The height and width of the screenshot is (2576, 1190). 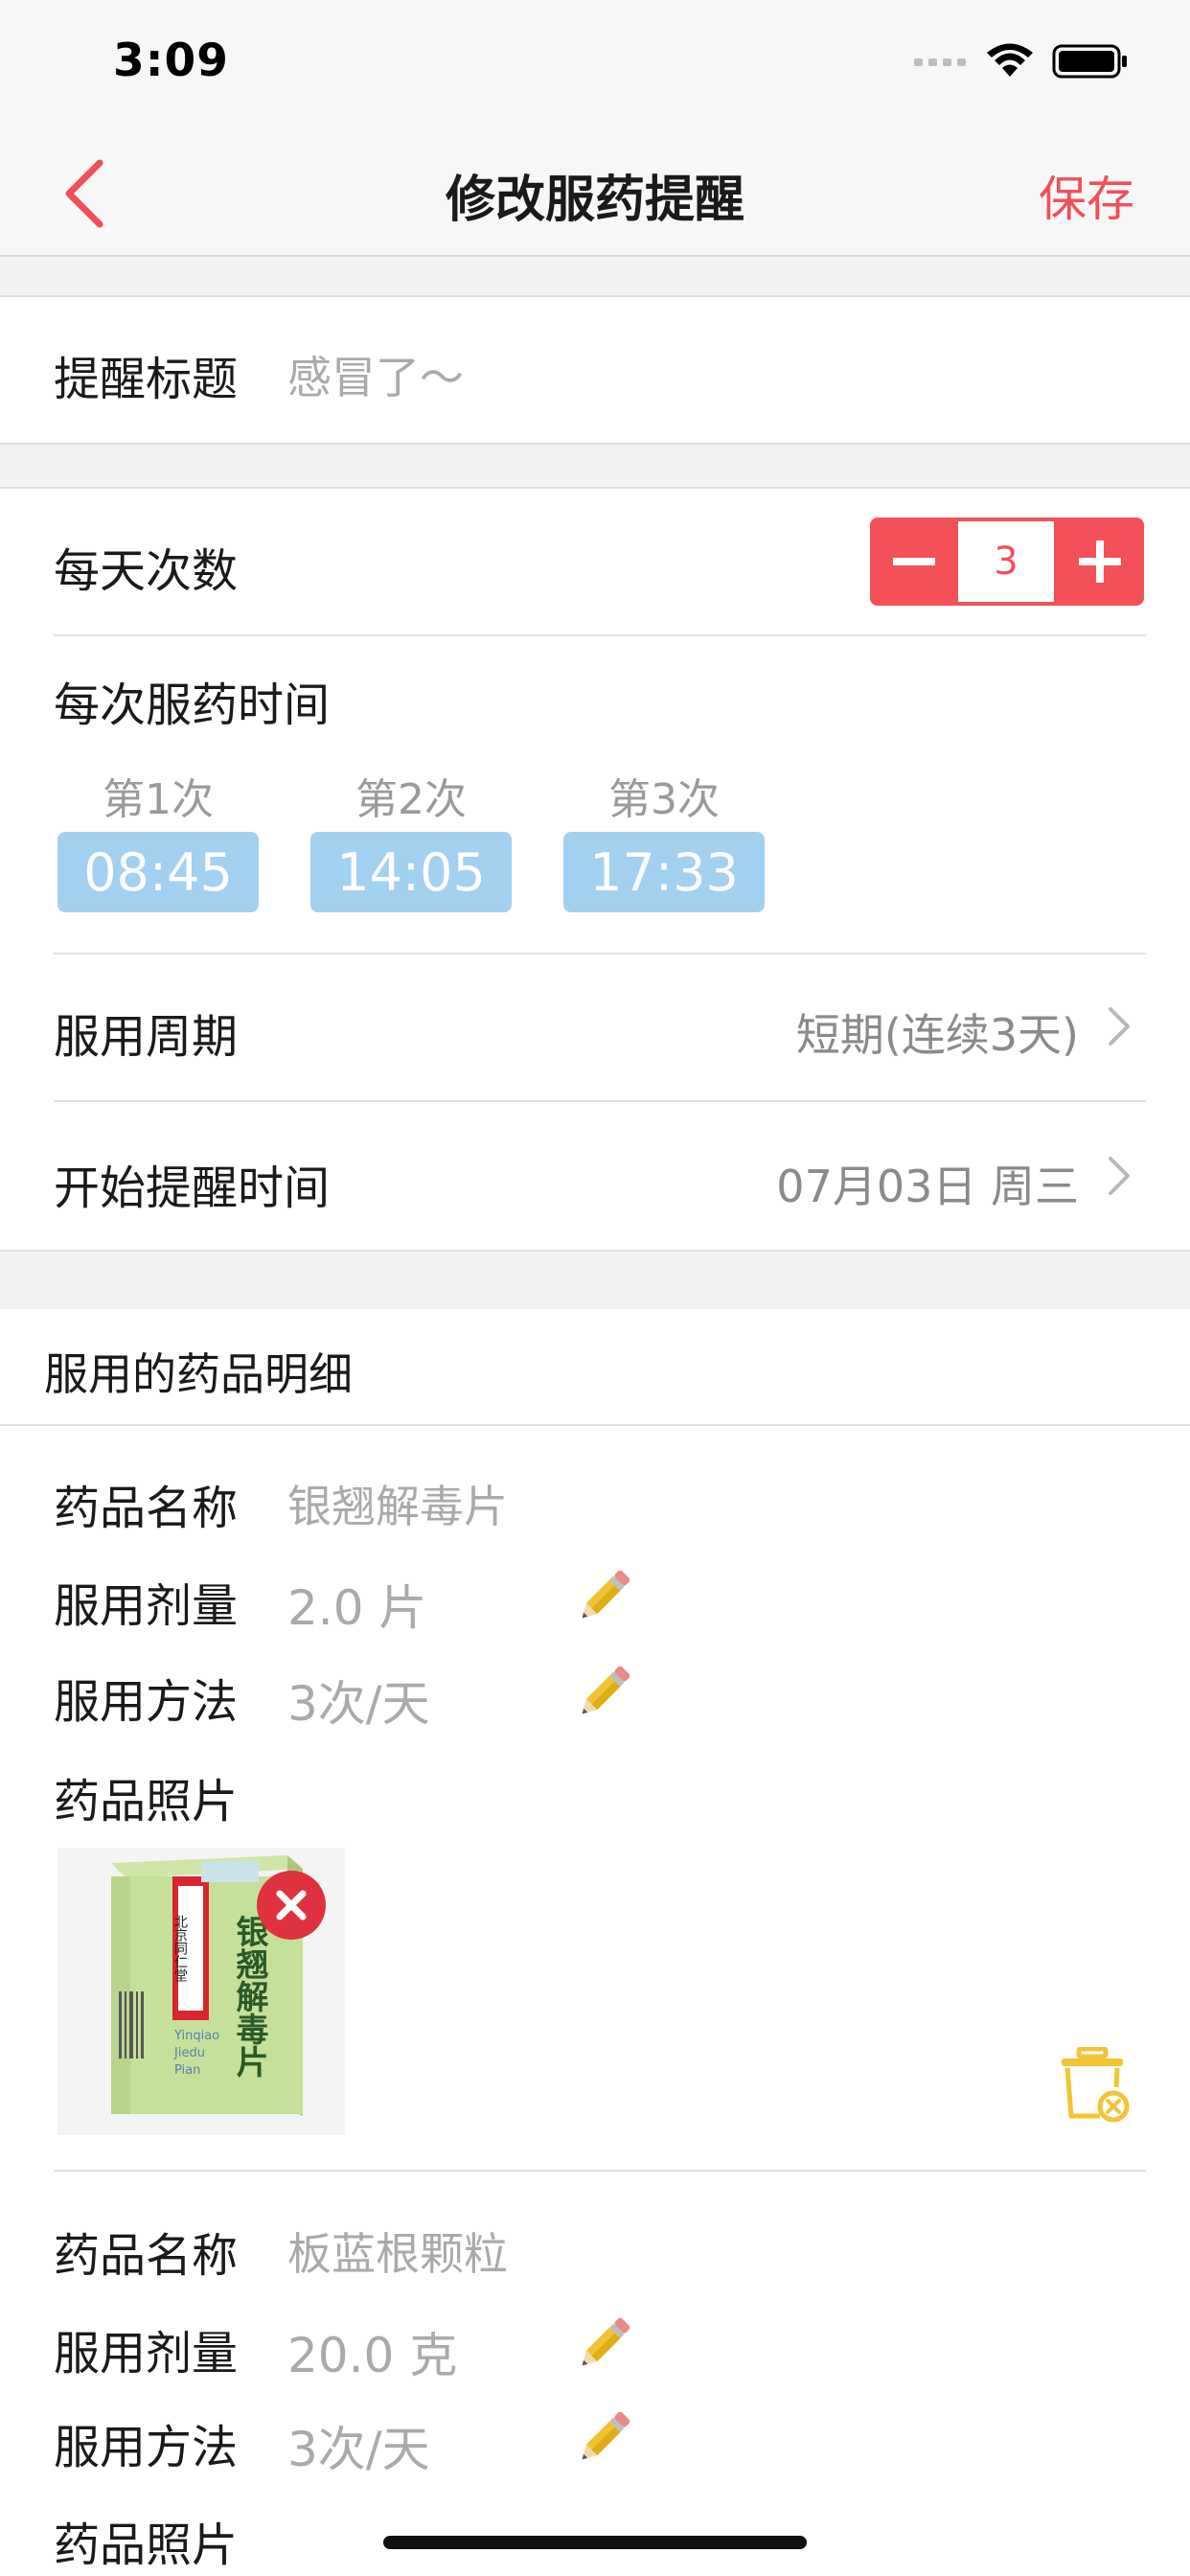 What do you see at coordinates (411, 872) in the screenshot?
I see `dose-time-chip: 14:05` at bounding box center [411, 872].